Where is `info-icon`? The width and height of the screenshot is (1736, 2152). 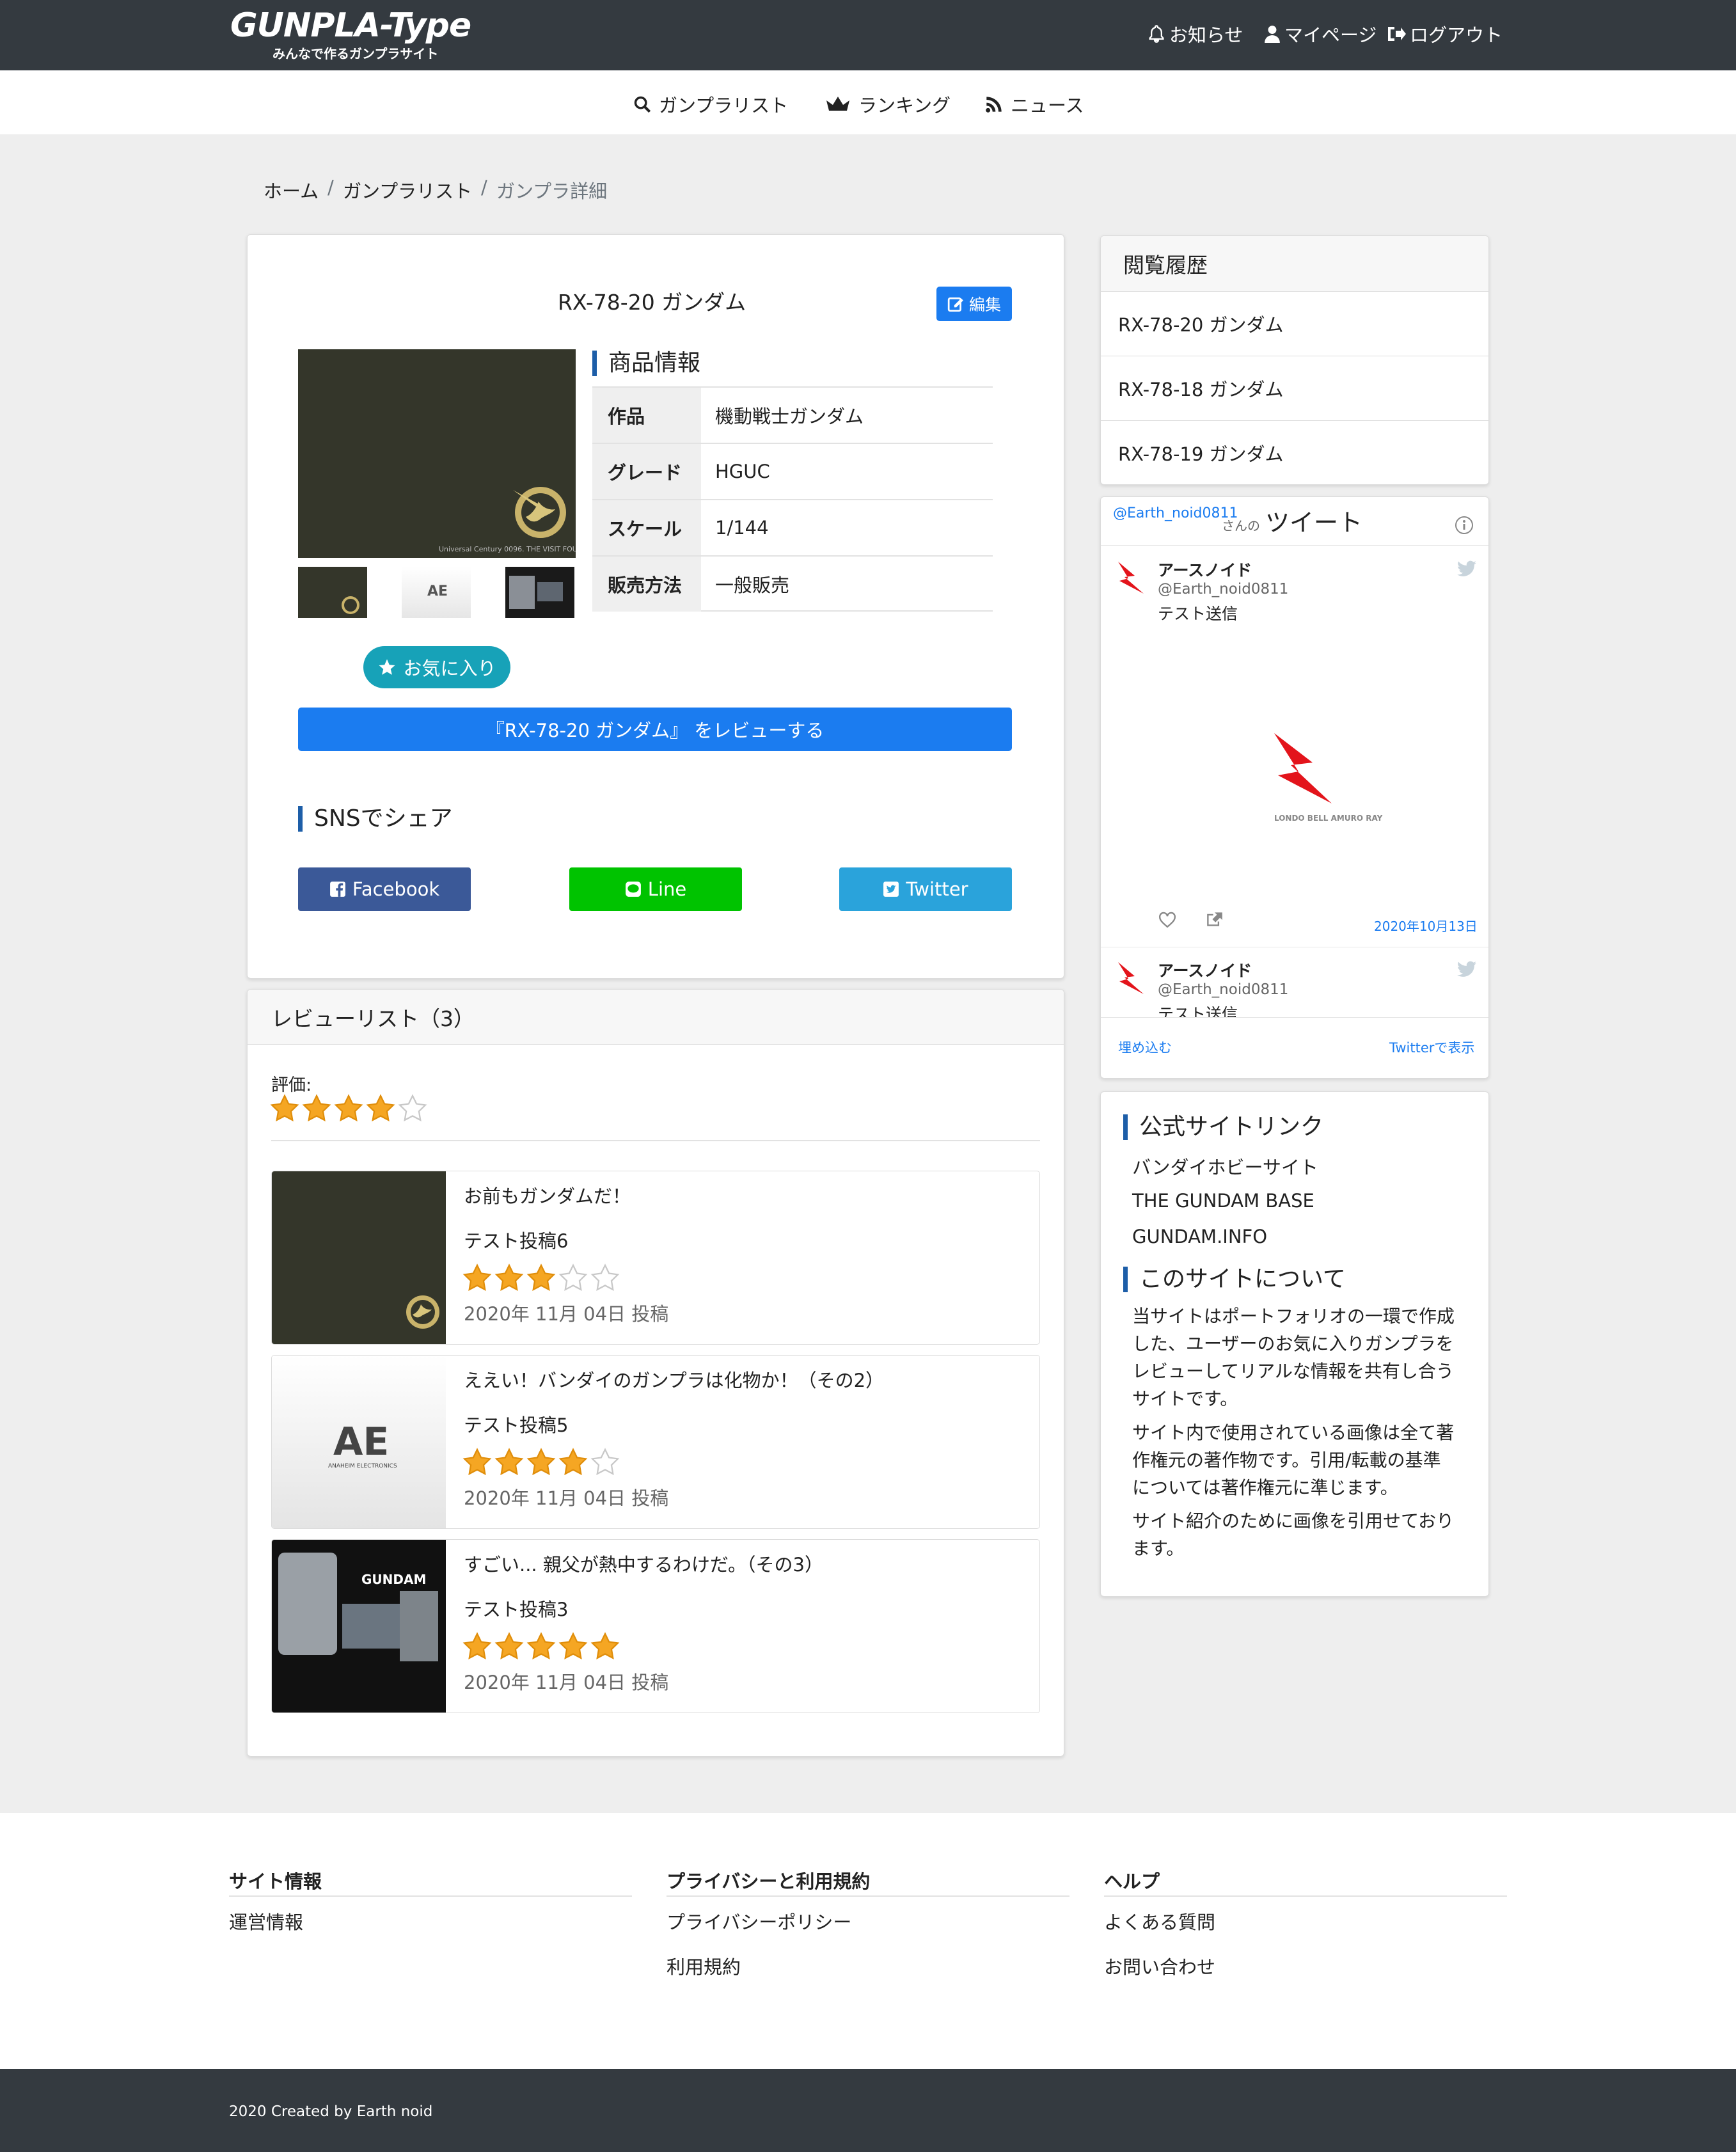 info-icon is located at coordinates (1464, 525).